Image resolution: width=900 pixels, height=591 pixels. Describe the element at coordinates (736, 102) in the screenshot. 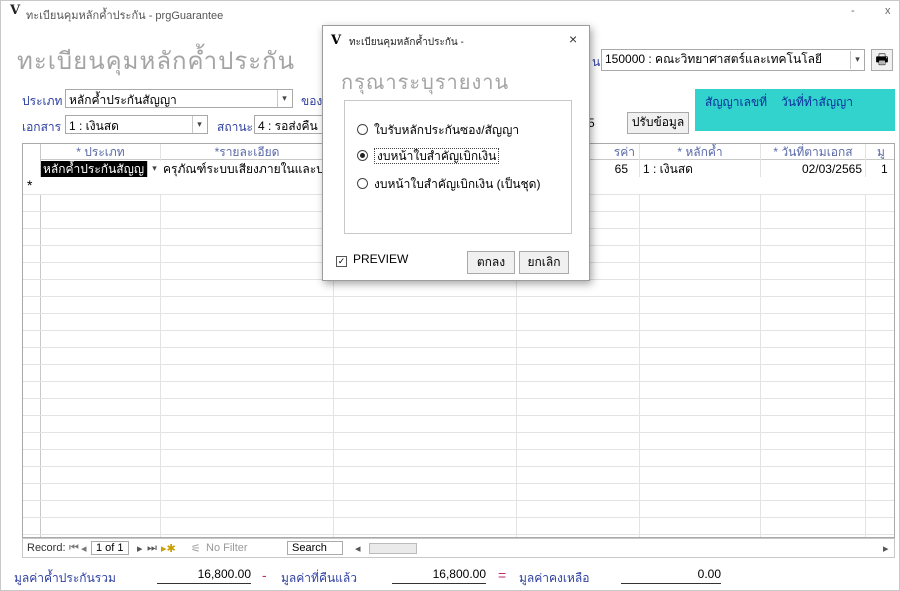

I see `contract-no-label: สัญญาเลขที่` at that location.